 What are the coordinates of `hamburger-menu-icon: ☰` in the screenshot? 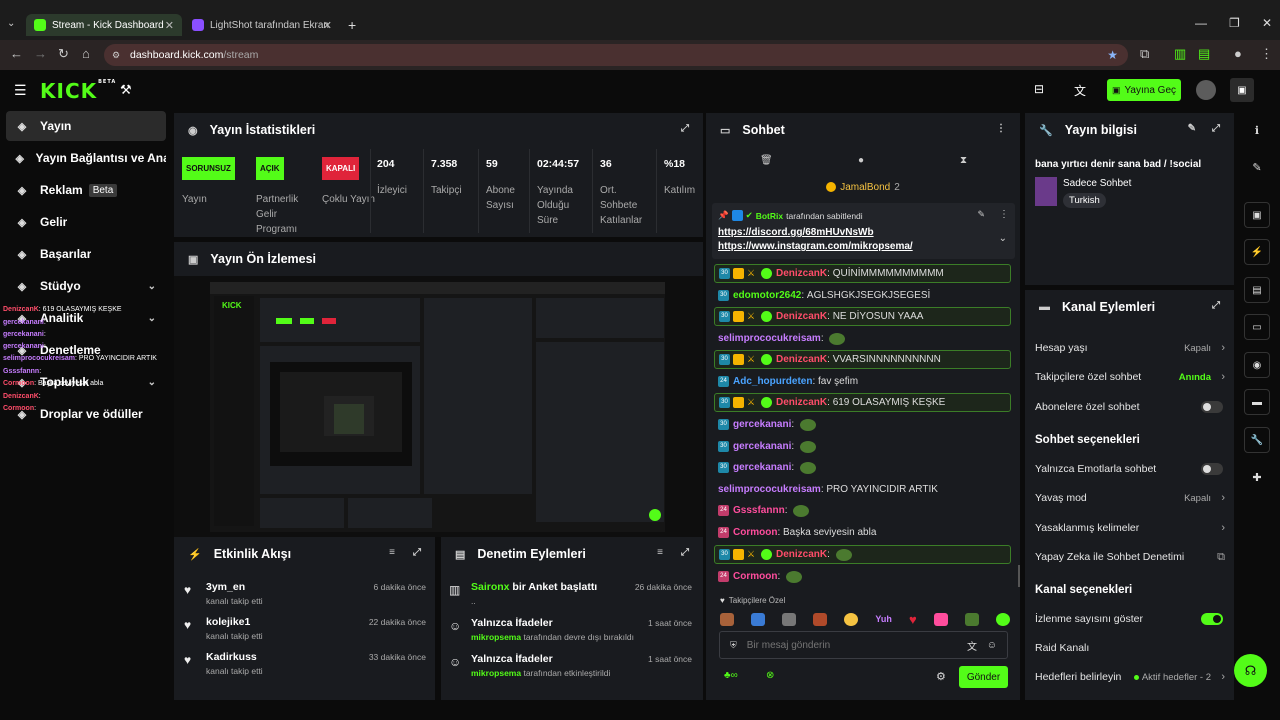 It's located at (20, 90).